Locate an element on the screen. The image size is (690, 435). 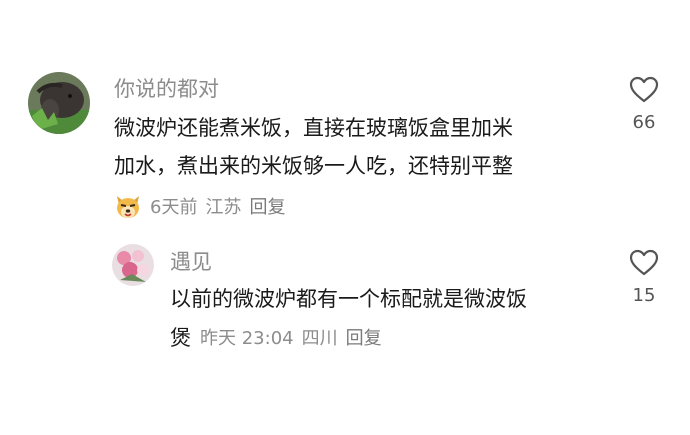
like-count: 15 is located at coordinates (644, 295).